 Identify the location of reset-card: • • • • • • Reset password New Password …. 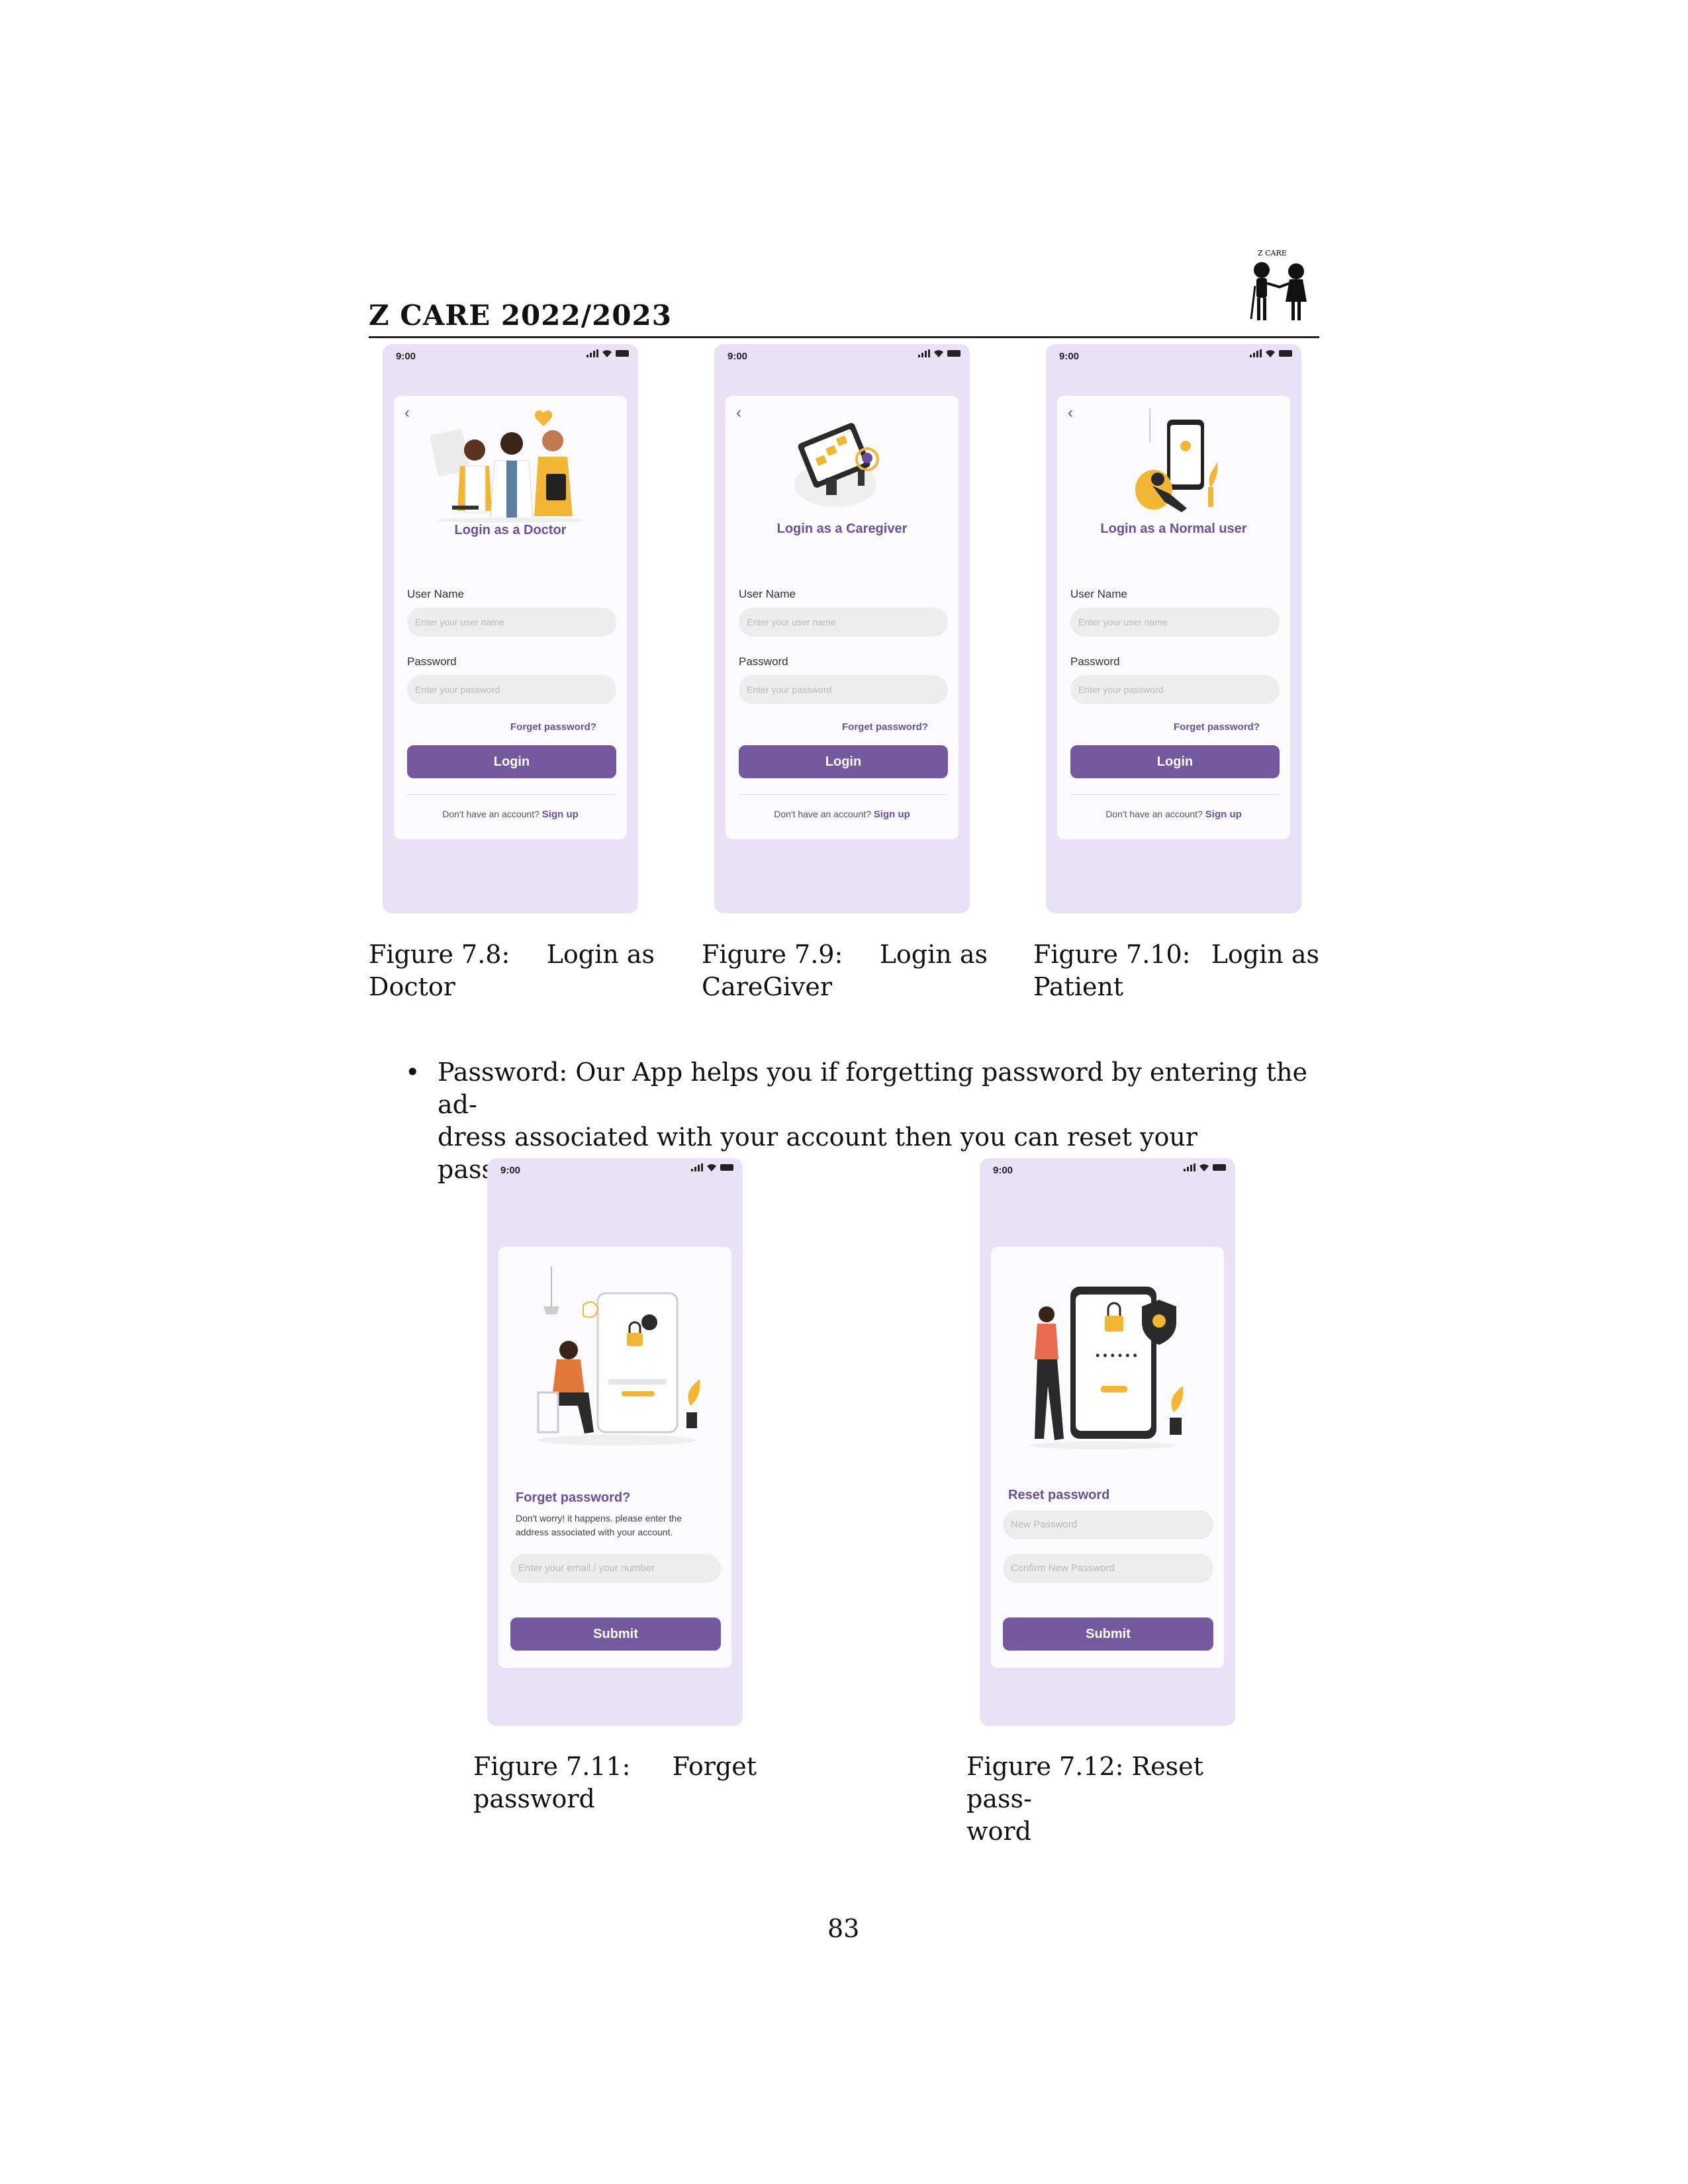
(1107, 1457).